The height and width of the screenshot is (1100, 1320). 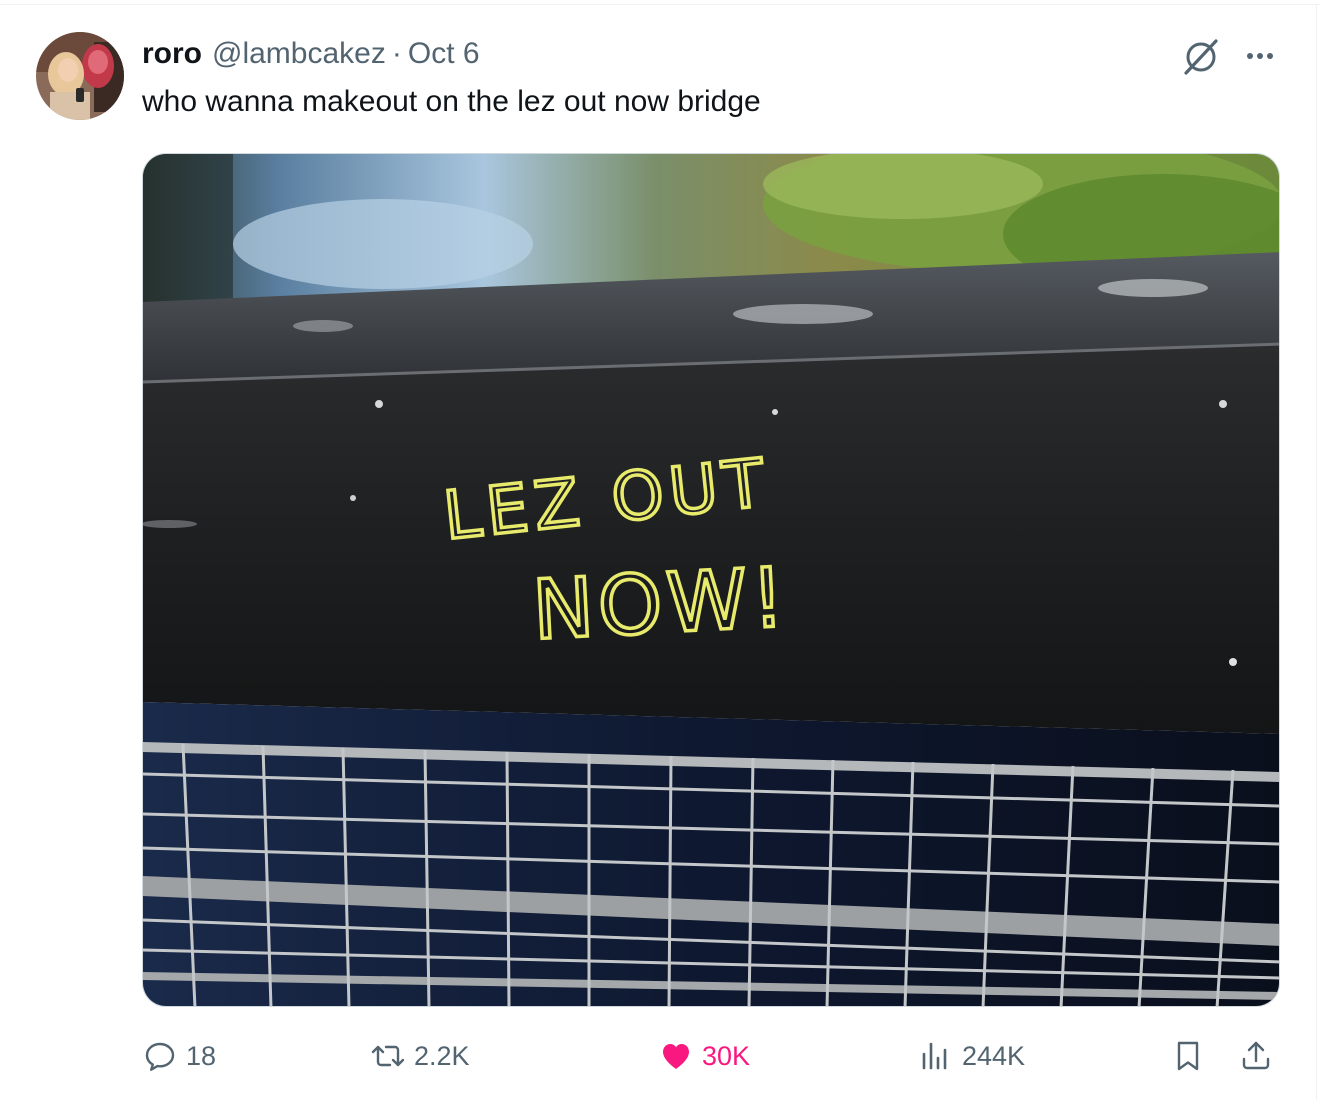 I want to click on reply-count: 18, so click(x=201, y=1055).